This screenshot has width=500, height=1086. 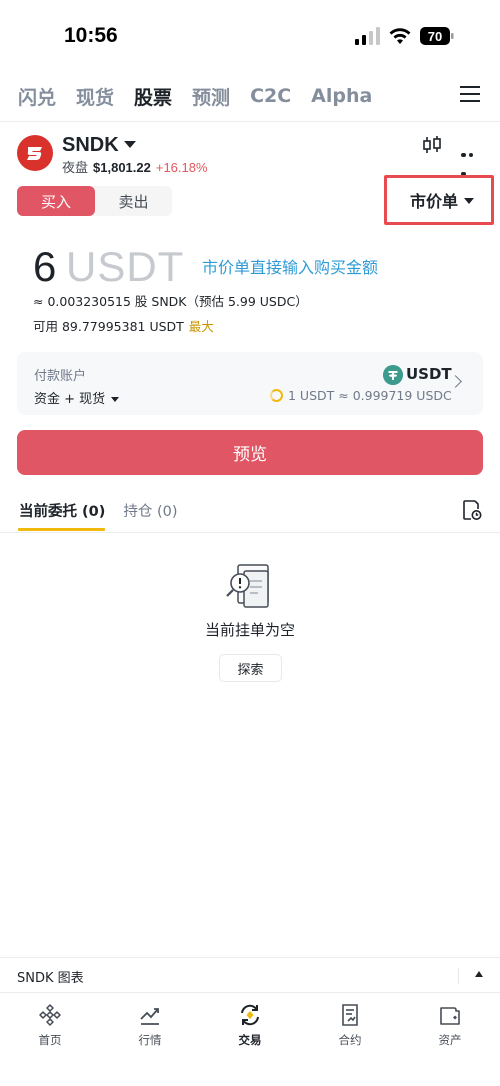 What do you see at coordinates (130, 144) in the screenshot?
I see `chevron-down-icon` at bounding box center [130, 144].